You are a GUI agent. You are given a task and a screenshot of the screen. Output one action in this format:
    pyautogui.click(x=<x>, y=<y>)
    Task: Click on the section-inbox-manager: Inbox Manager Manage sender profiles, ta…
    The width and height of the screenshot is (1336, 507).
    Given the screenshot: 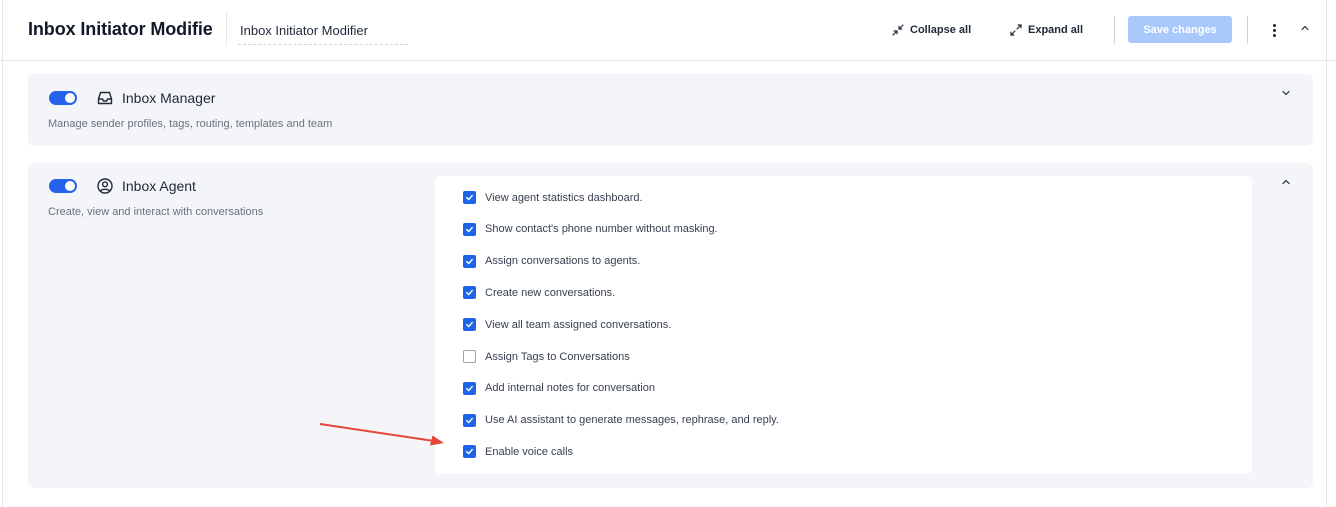 What is the action you would take?
    pyautogui.click(x=670, y=110)
    